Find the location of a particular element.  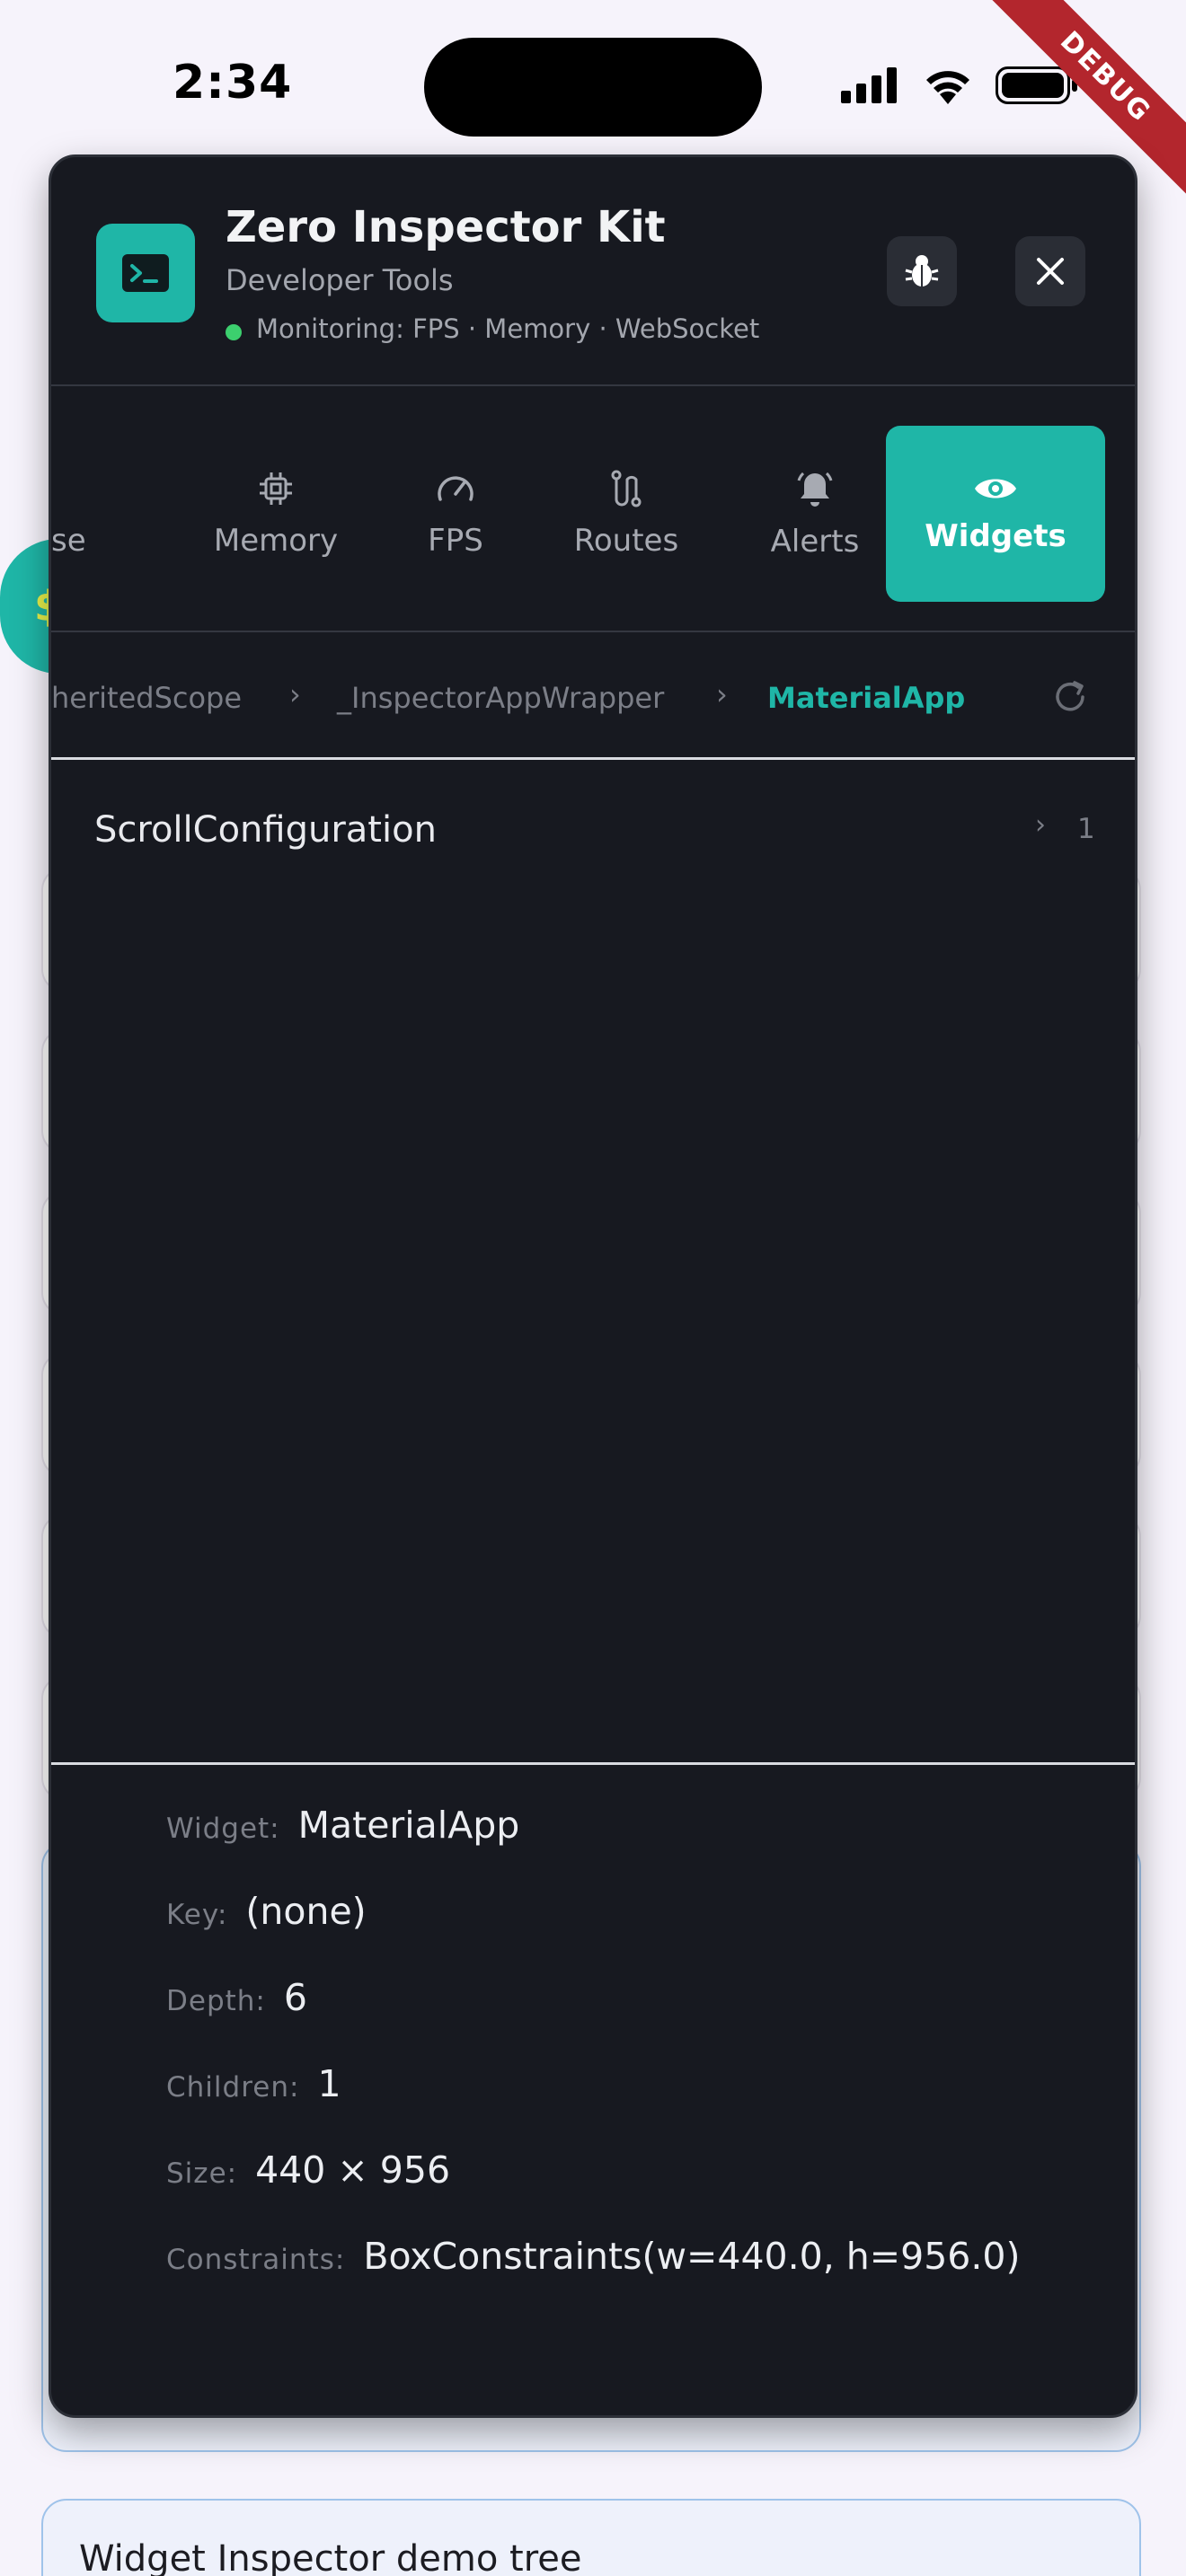

tab-label: se is located at coordinates (68, 541).